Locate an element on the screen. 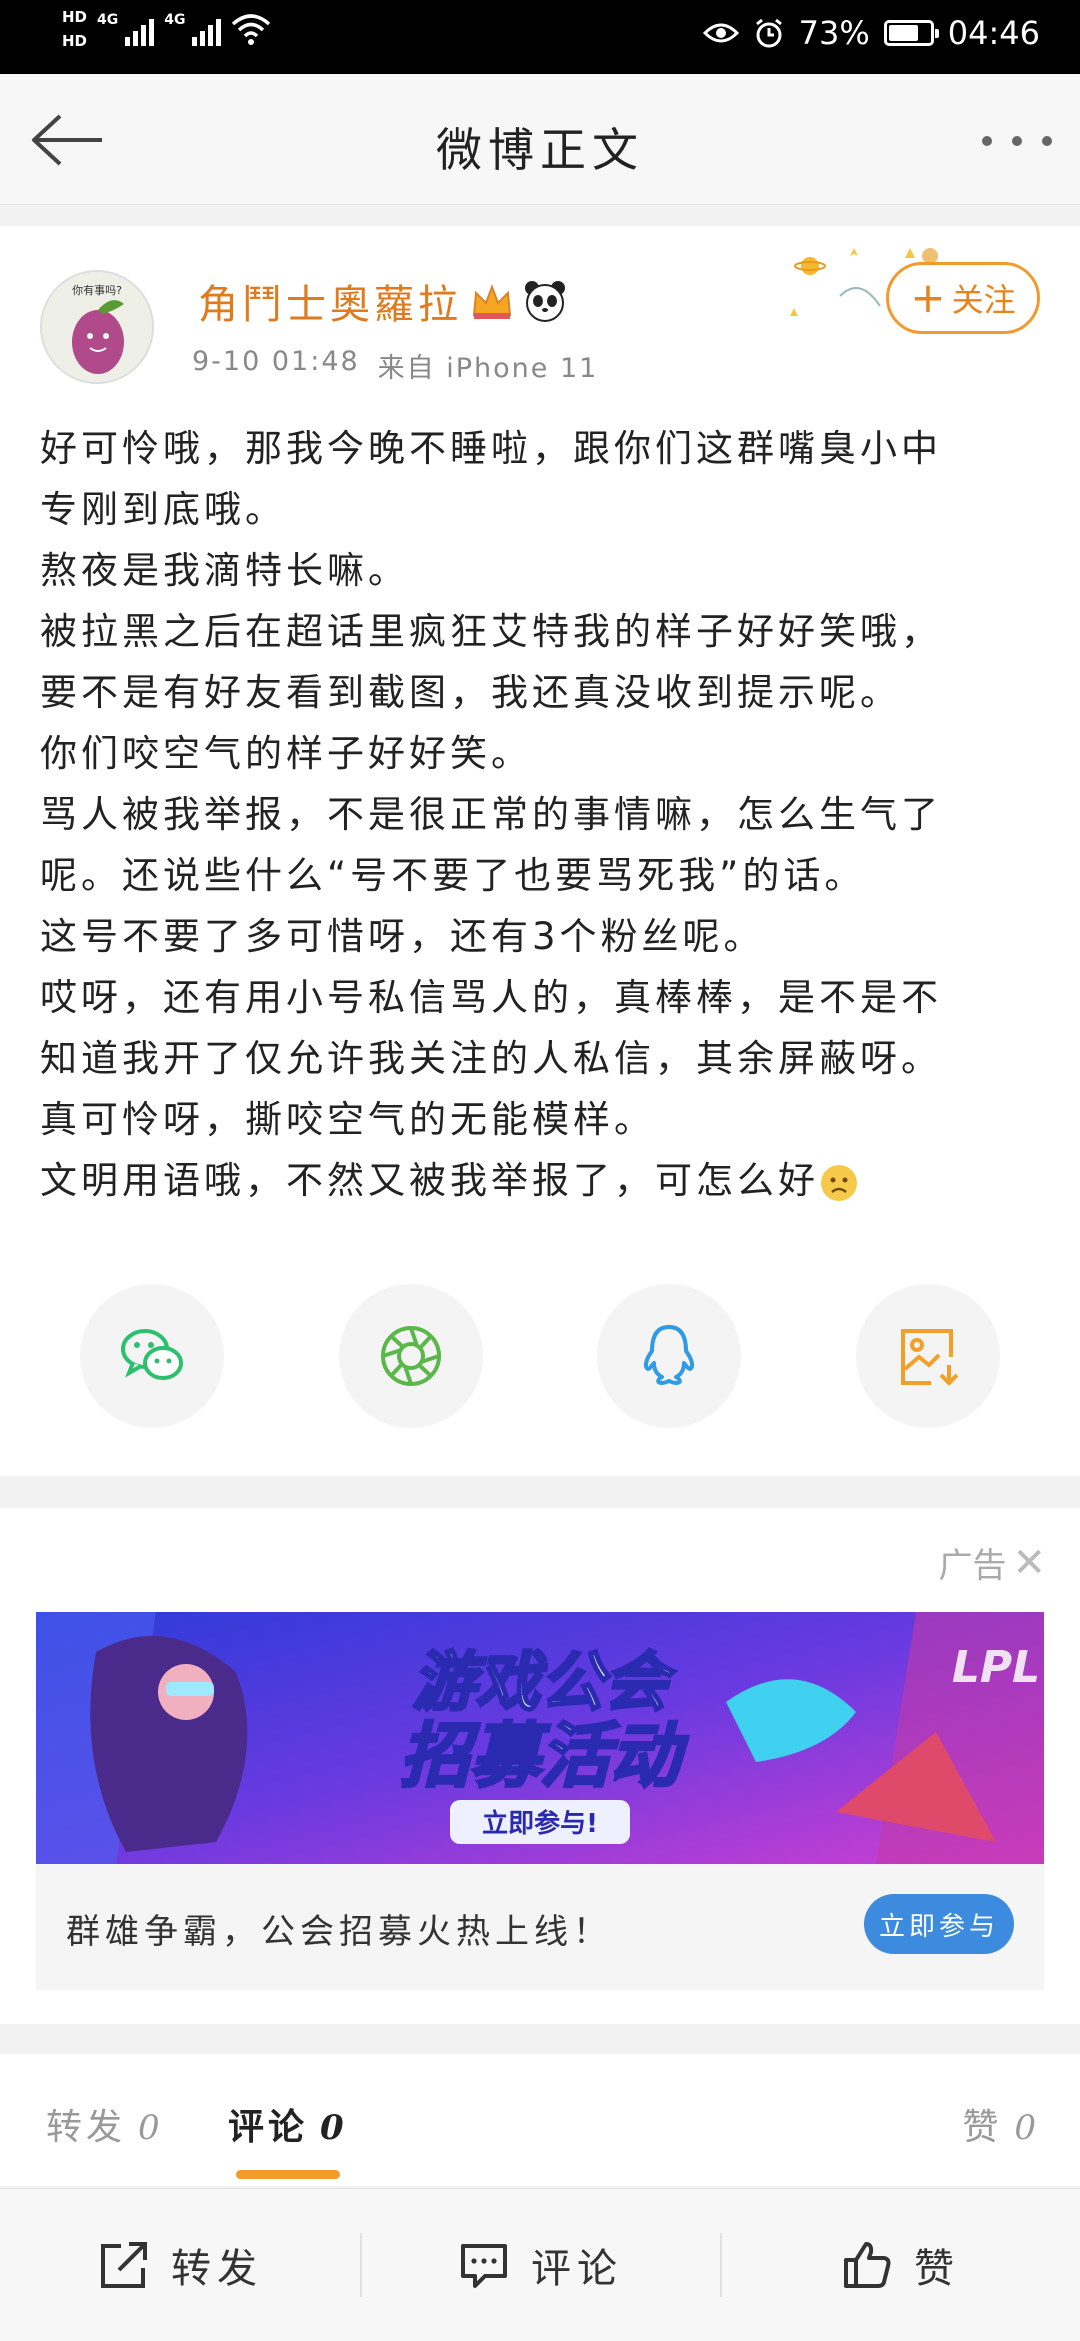 This screenshot has height=2341, width=1080. share-wechat-button is located at coordinates (152, 1356).